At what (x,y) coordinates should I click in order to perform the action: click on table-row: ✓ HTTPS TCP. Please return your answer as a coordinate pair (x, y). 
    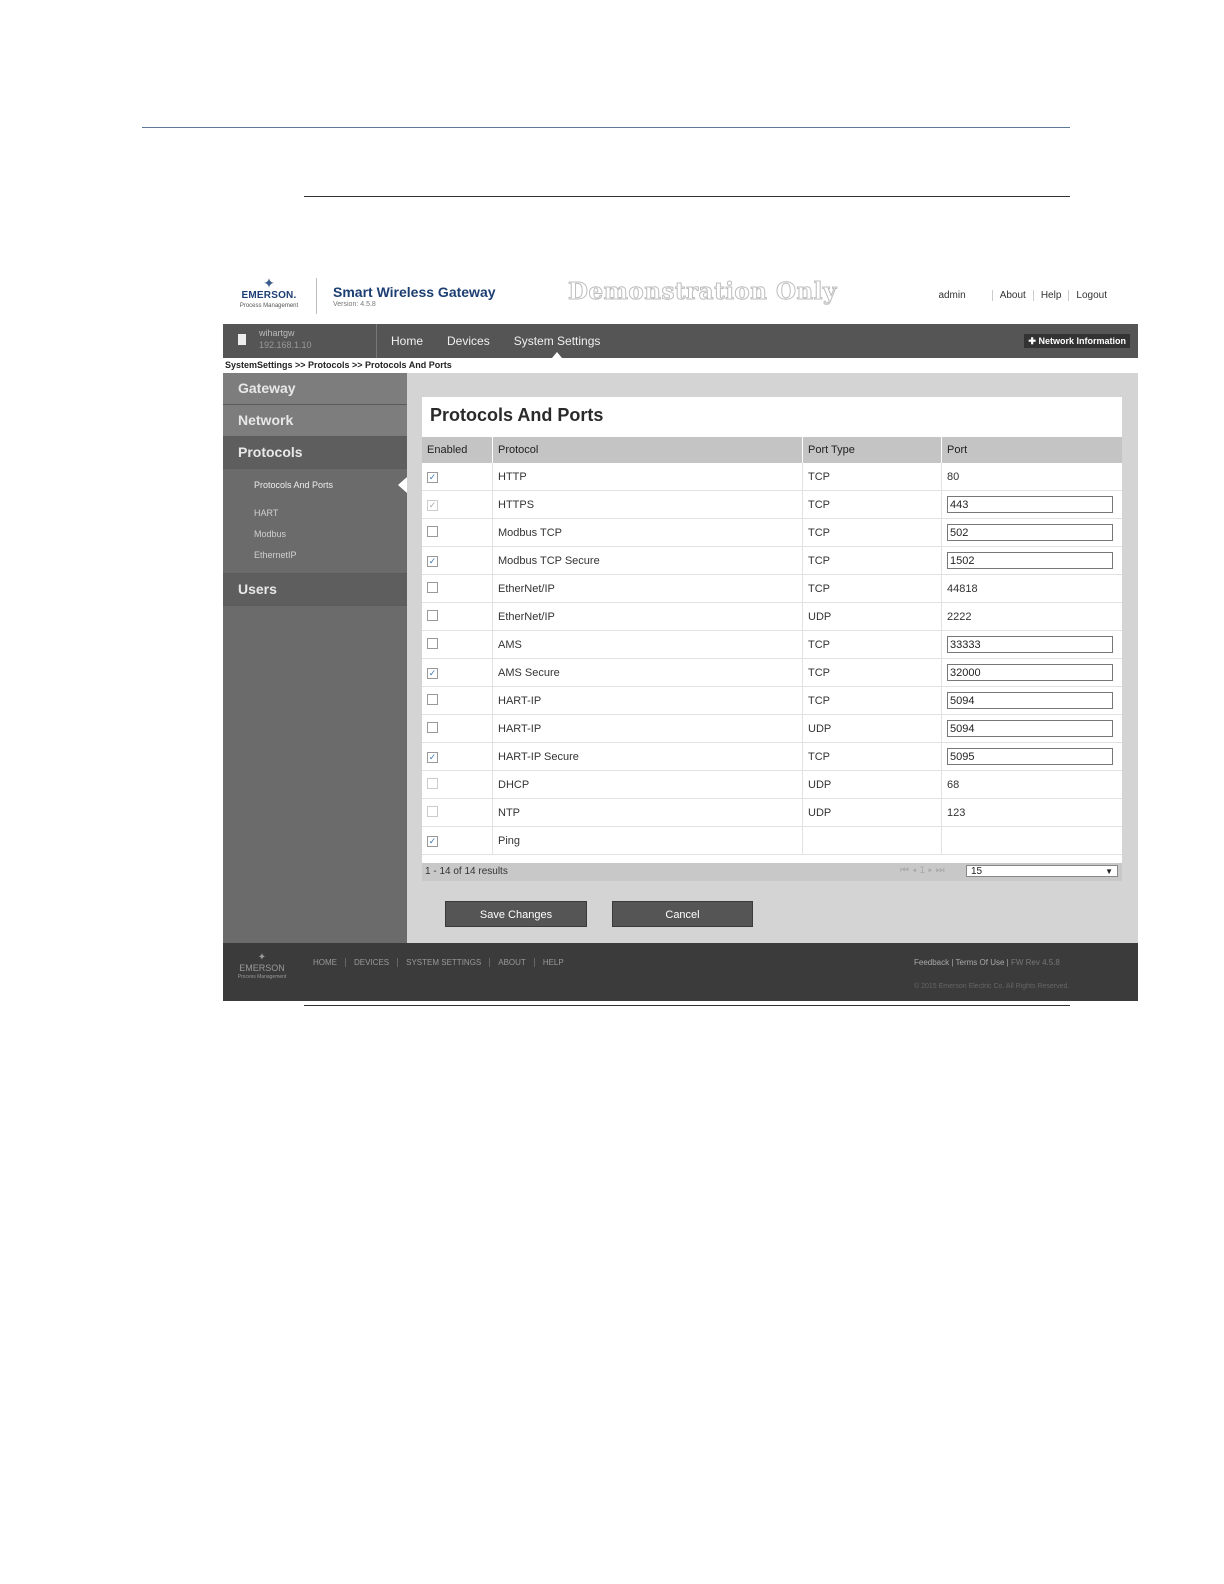
    Looking at the image, I should click on (772, 504).